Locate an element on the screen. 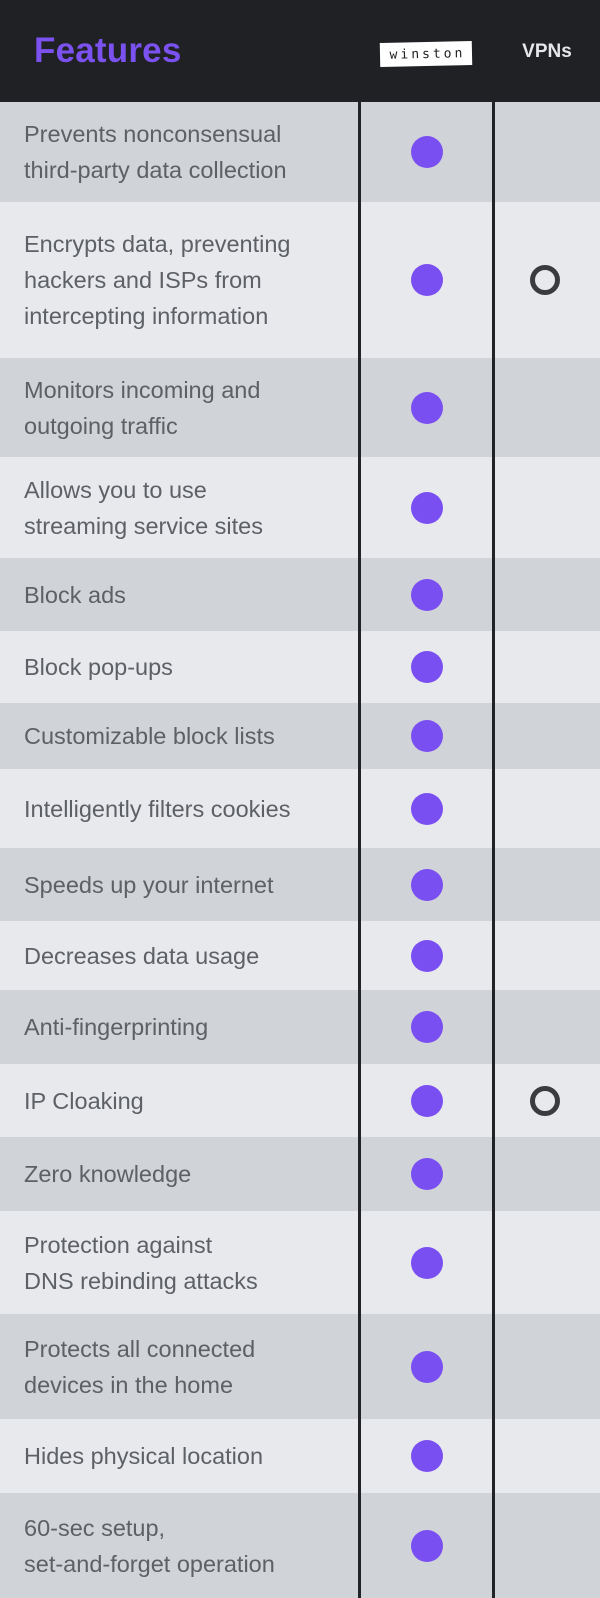  feature-label: Customizable block lists is located at coordinates (149, 736).